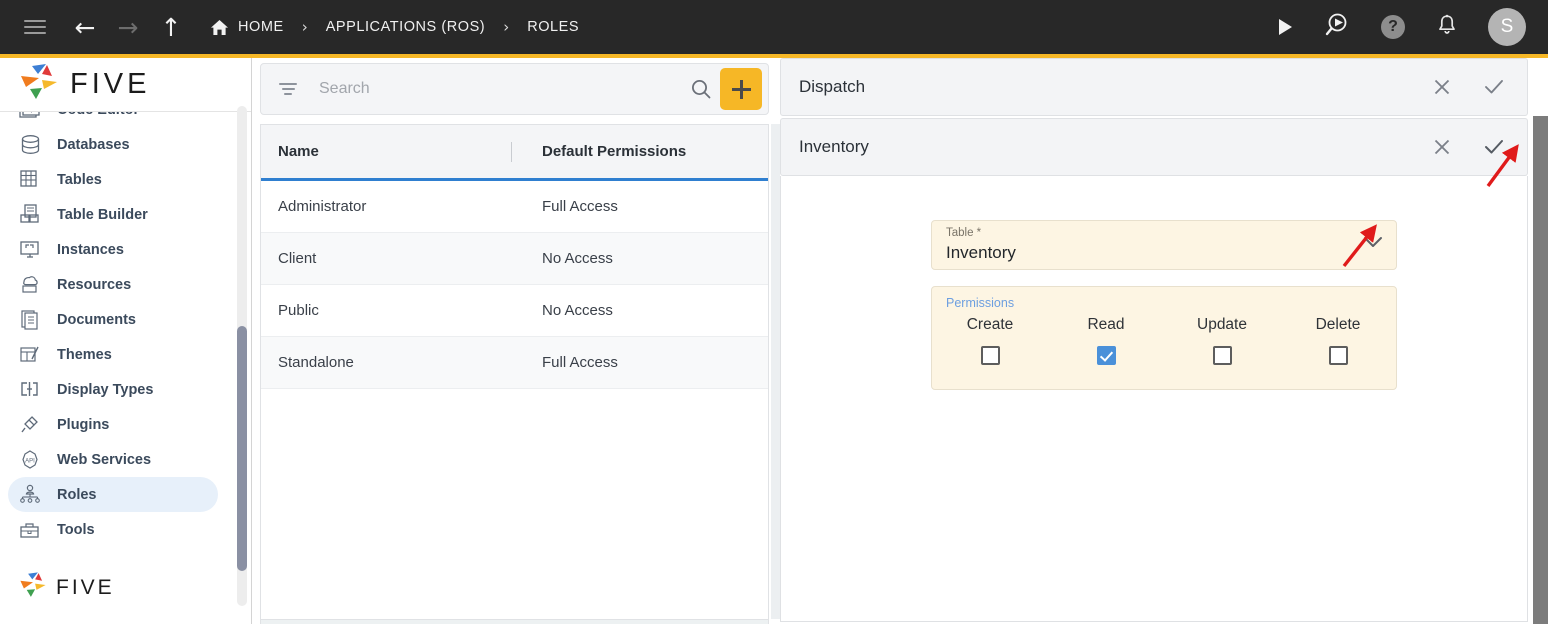 The width and height of the screenshot is (1548, 624). I want to click on help-circle-icon: ?, so click(1393, 27).